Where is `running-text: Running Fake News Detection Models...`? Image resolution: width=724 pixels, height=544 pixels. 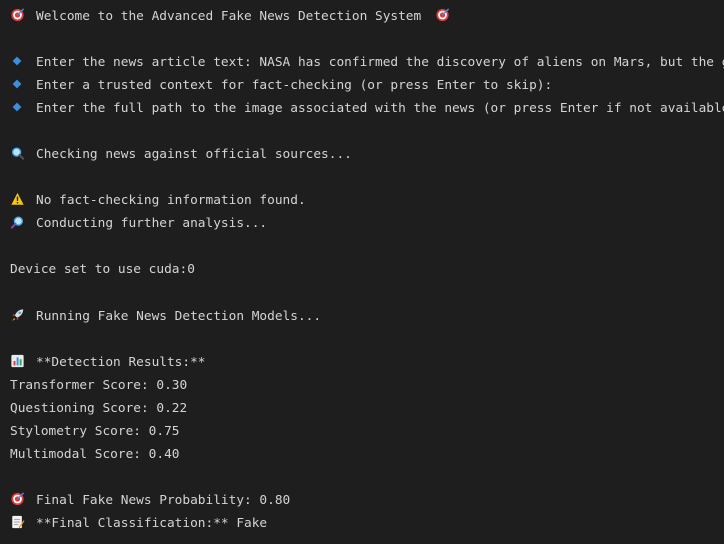
running-text: Running Fake News Detection Models... is located at coordinates (179, 316).